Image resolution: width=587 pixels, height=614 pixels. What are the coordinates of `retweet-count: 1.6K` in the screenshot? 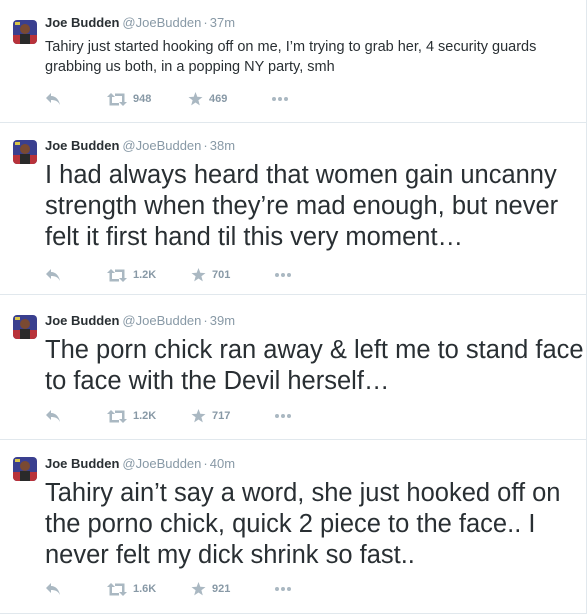 It's located at (145, 589).